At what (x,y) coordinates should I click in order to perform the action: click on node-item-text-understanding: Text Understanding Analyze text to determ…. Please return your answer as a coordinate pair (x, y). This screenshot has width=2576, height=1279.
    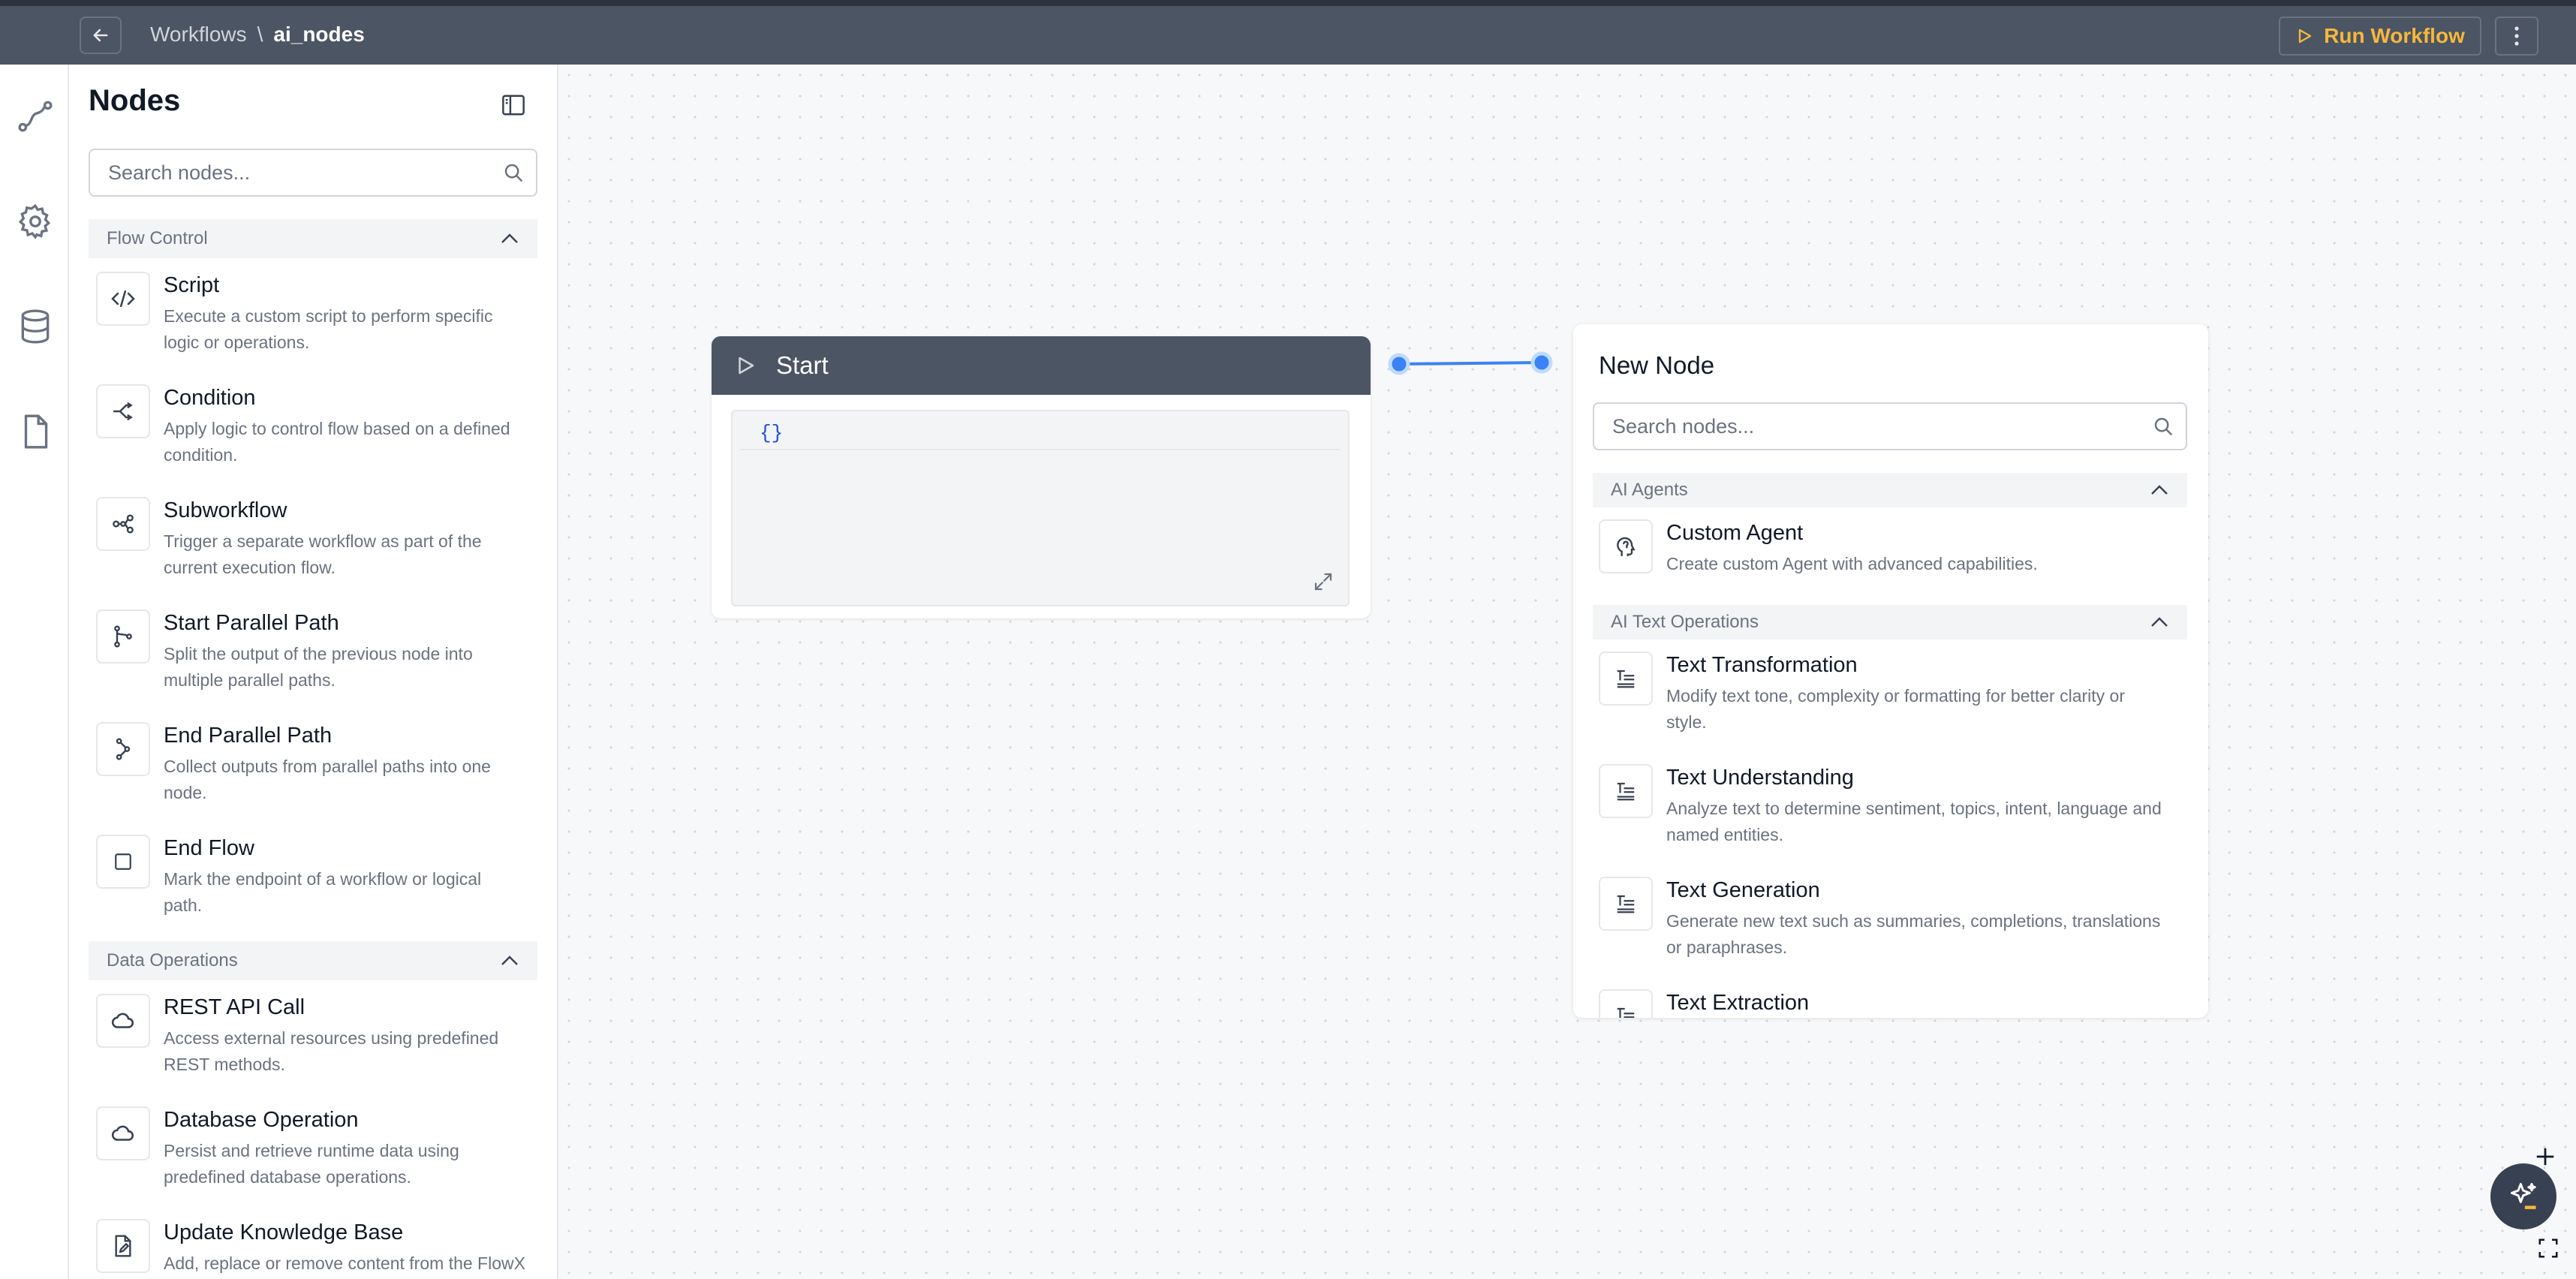
    Looking at the image, I should click on (1880, 806).